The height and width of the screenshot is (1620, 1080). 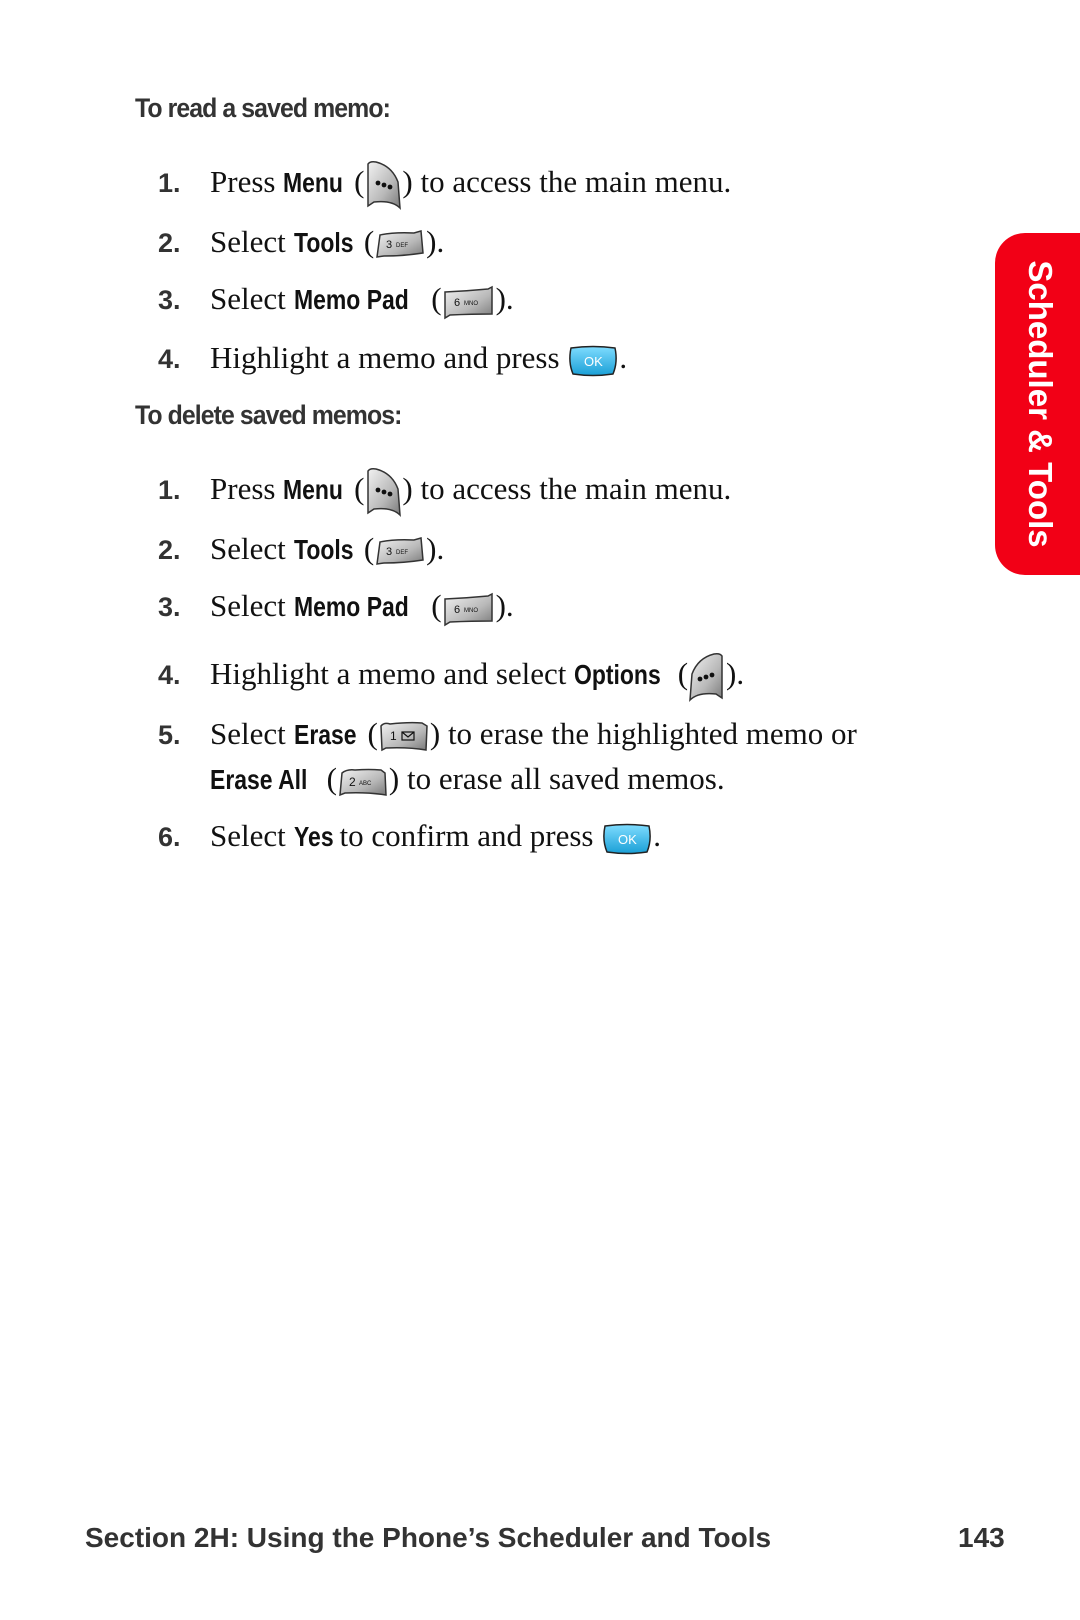 I want to click on svg-text: 2, so click(x=352, y=782).